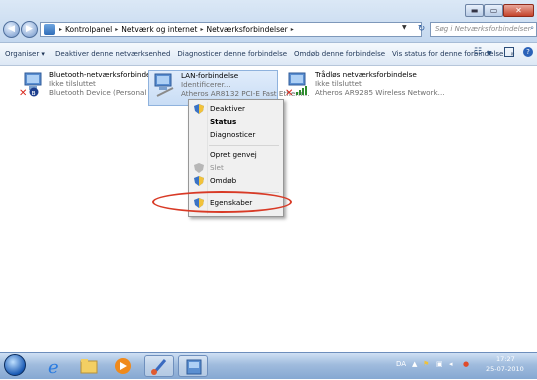  I want to click on menu-item-status: Status, so click(235, 122).